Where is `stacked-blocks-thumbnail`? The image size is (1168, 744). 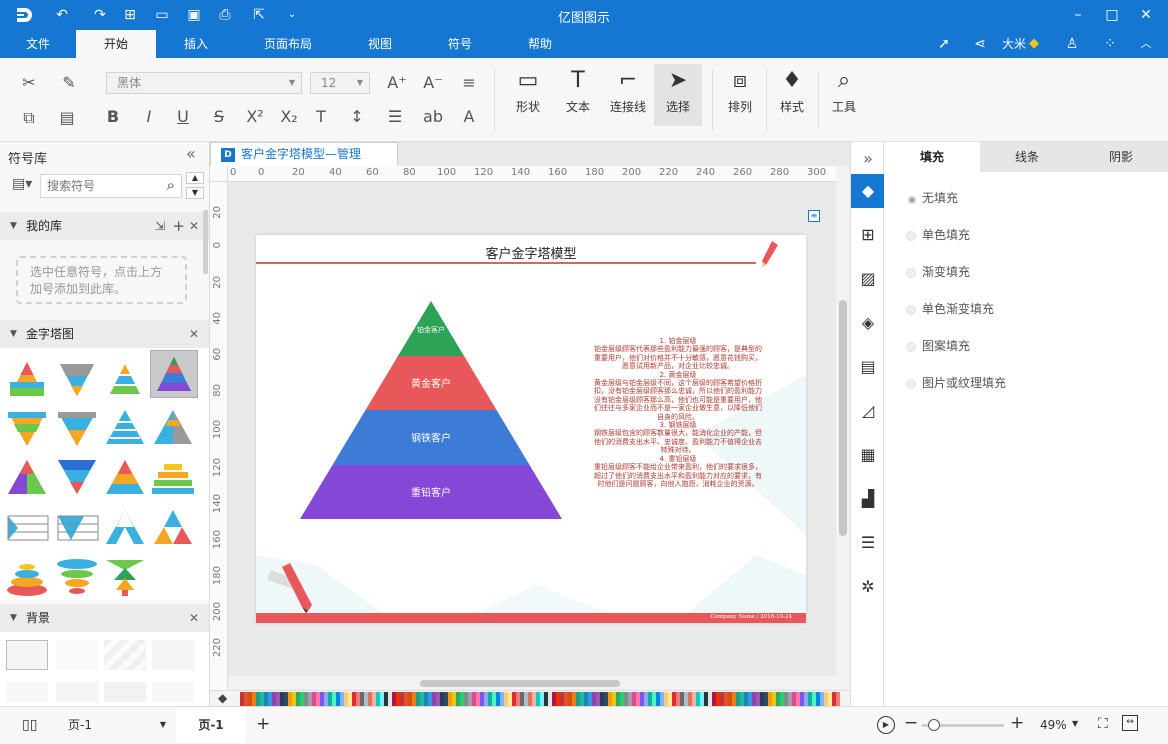
stacked-blocks-thumbnail is located at coordinates (173, 477).